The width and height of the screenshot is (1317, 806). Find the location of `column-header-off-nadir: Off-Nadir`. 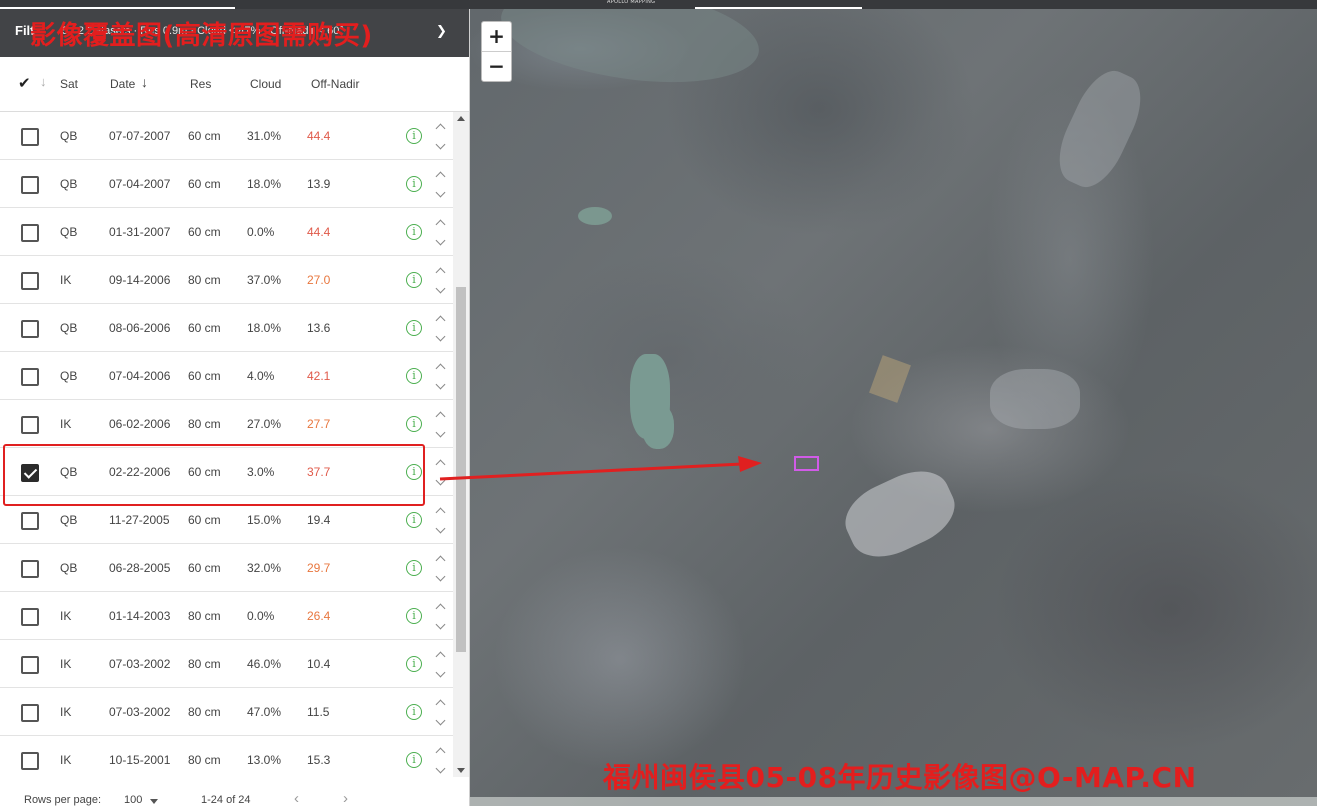

column-header-off-nadir: Off-Nadir is located at coordinates (335, 84).